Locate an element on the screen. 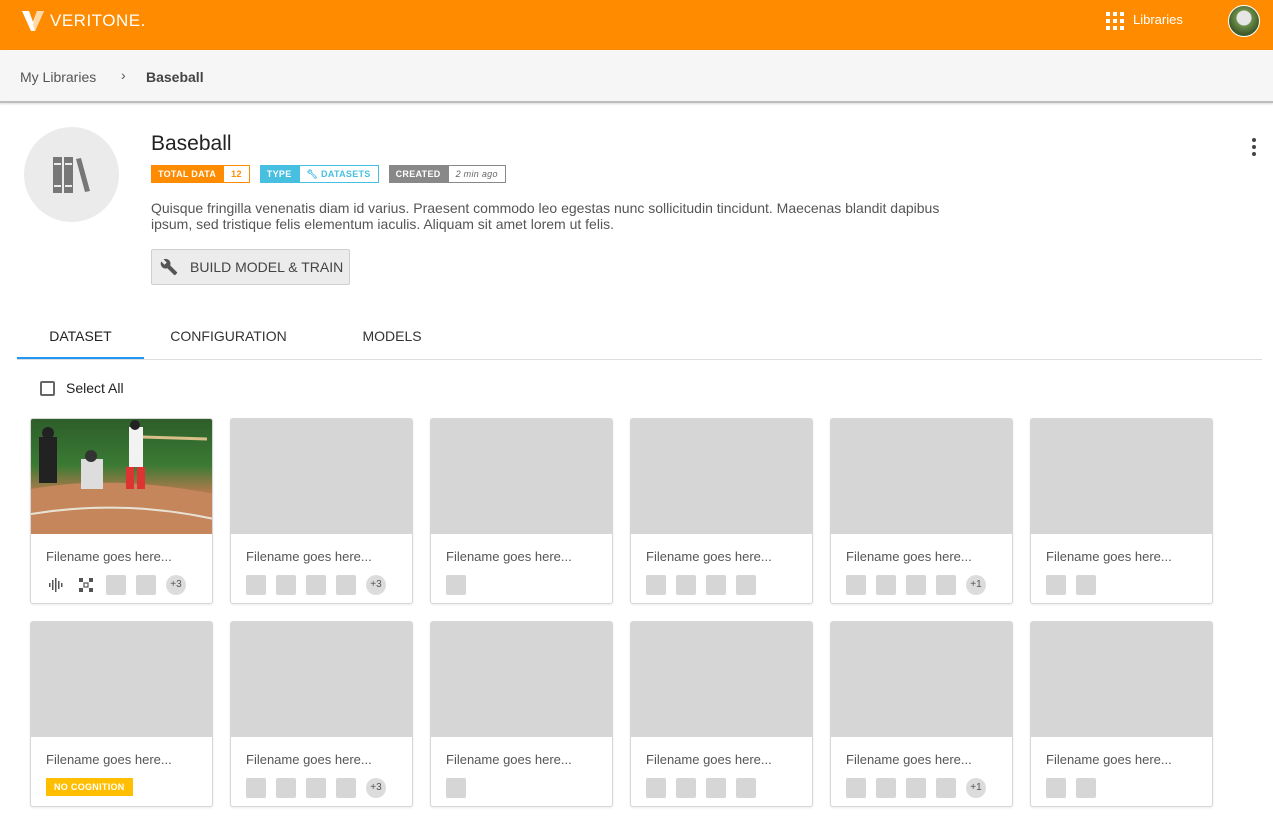 This screenshot has height=823, width=1273. tabs: DATASET CONFIGURATION MODELS is located at coordinates (639, 339).